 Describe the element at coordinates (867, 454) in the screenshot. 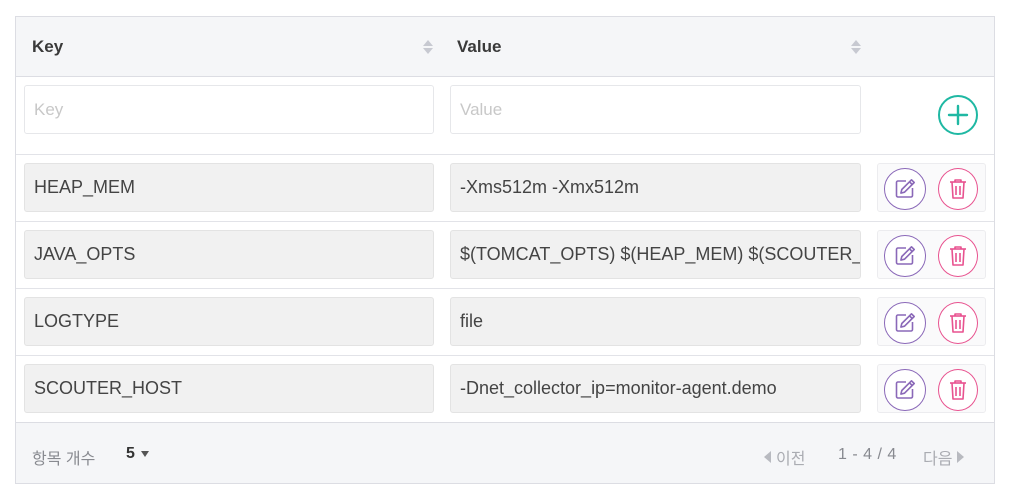

I see `page-range: 1 - 4 / 4` at that location.